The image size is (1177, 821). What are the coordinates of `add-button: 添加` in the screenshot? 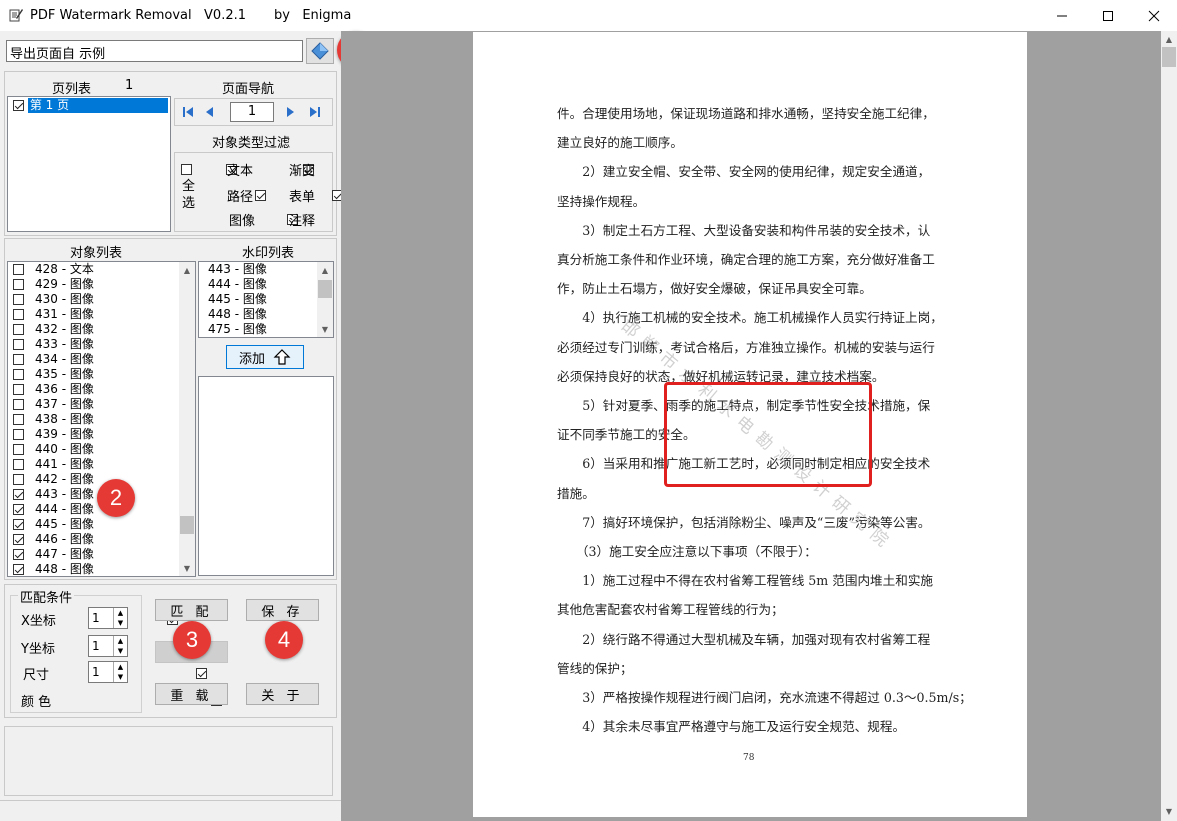 It's located at (265, 357).